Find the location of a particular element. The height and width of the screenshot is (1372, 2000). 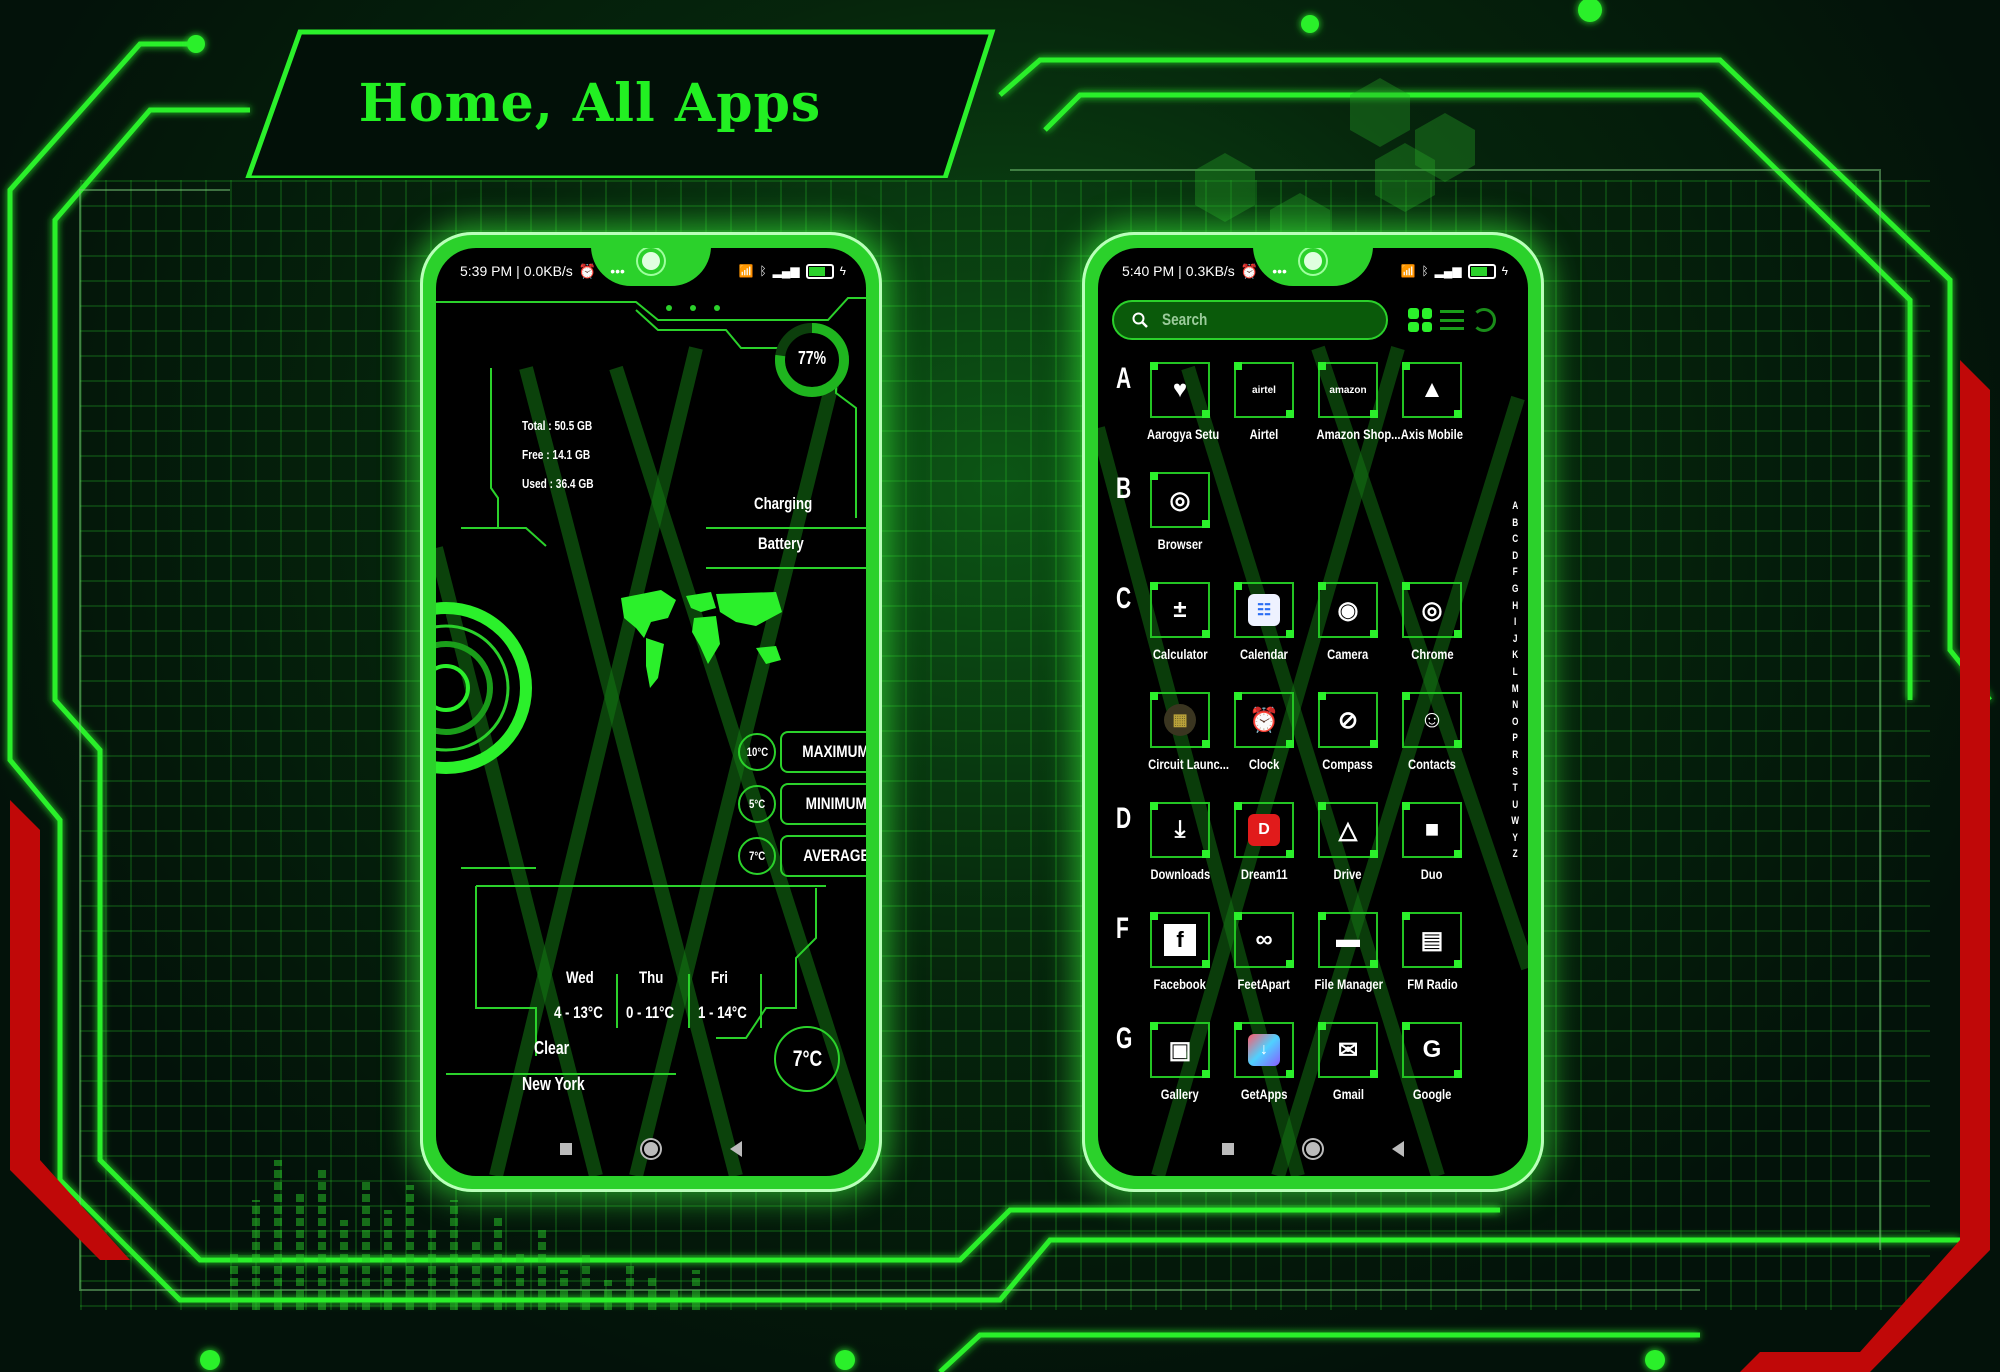

alphabet-index-letter: J is located at coordinates (1515, 639).